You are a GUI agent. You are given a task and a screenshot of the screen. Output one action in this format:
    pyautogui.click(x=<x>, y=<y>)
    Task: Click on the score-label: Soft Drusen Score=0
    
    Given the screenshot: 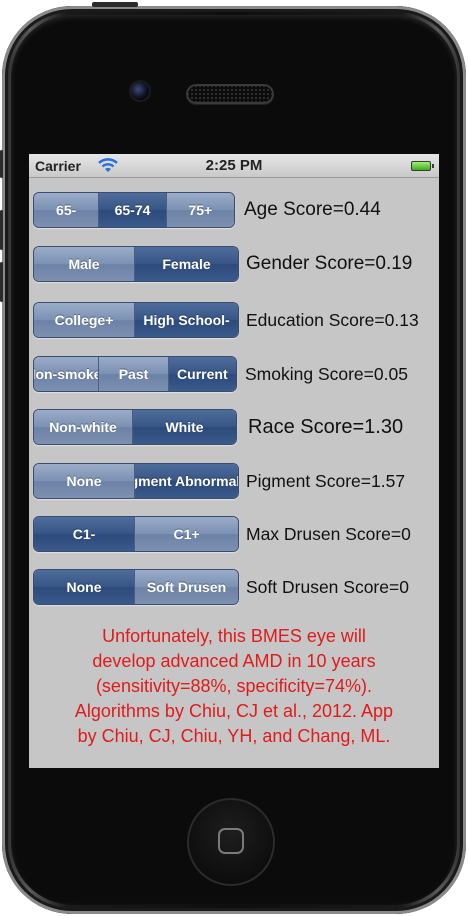 What is the action you would take?
    pyautogui.click(x=327, y=586)
    